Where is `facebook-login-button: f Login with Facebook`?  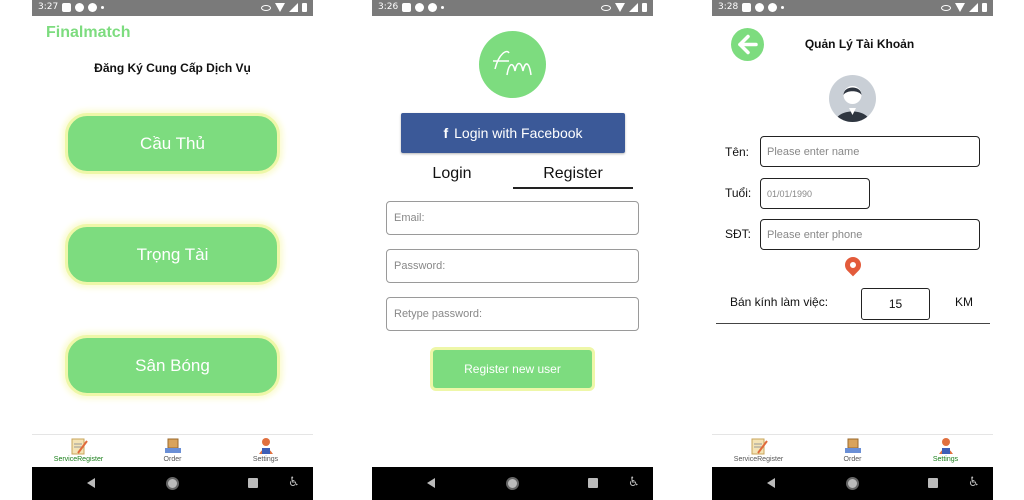 facebook-login-button: f Login with Facebook is located at coordinates (513, 133).